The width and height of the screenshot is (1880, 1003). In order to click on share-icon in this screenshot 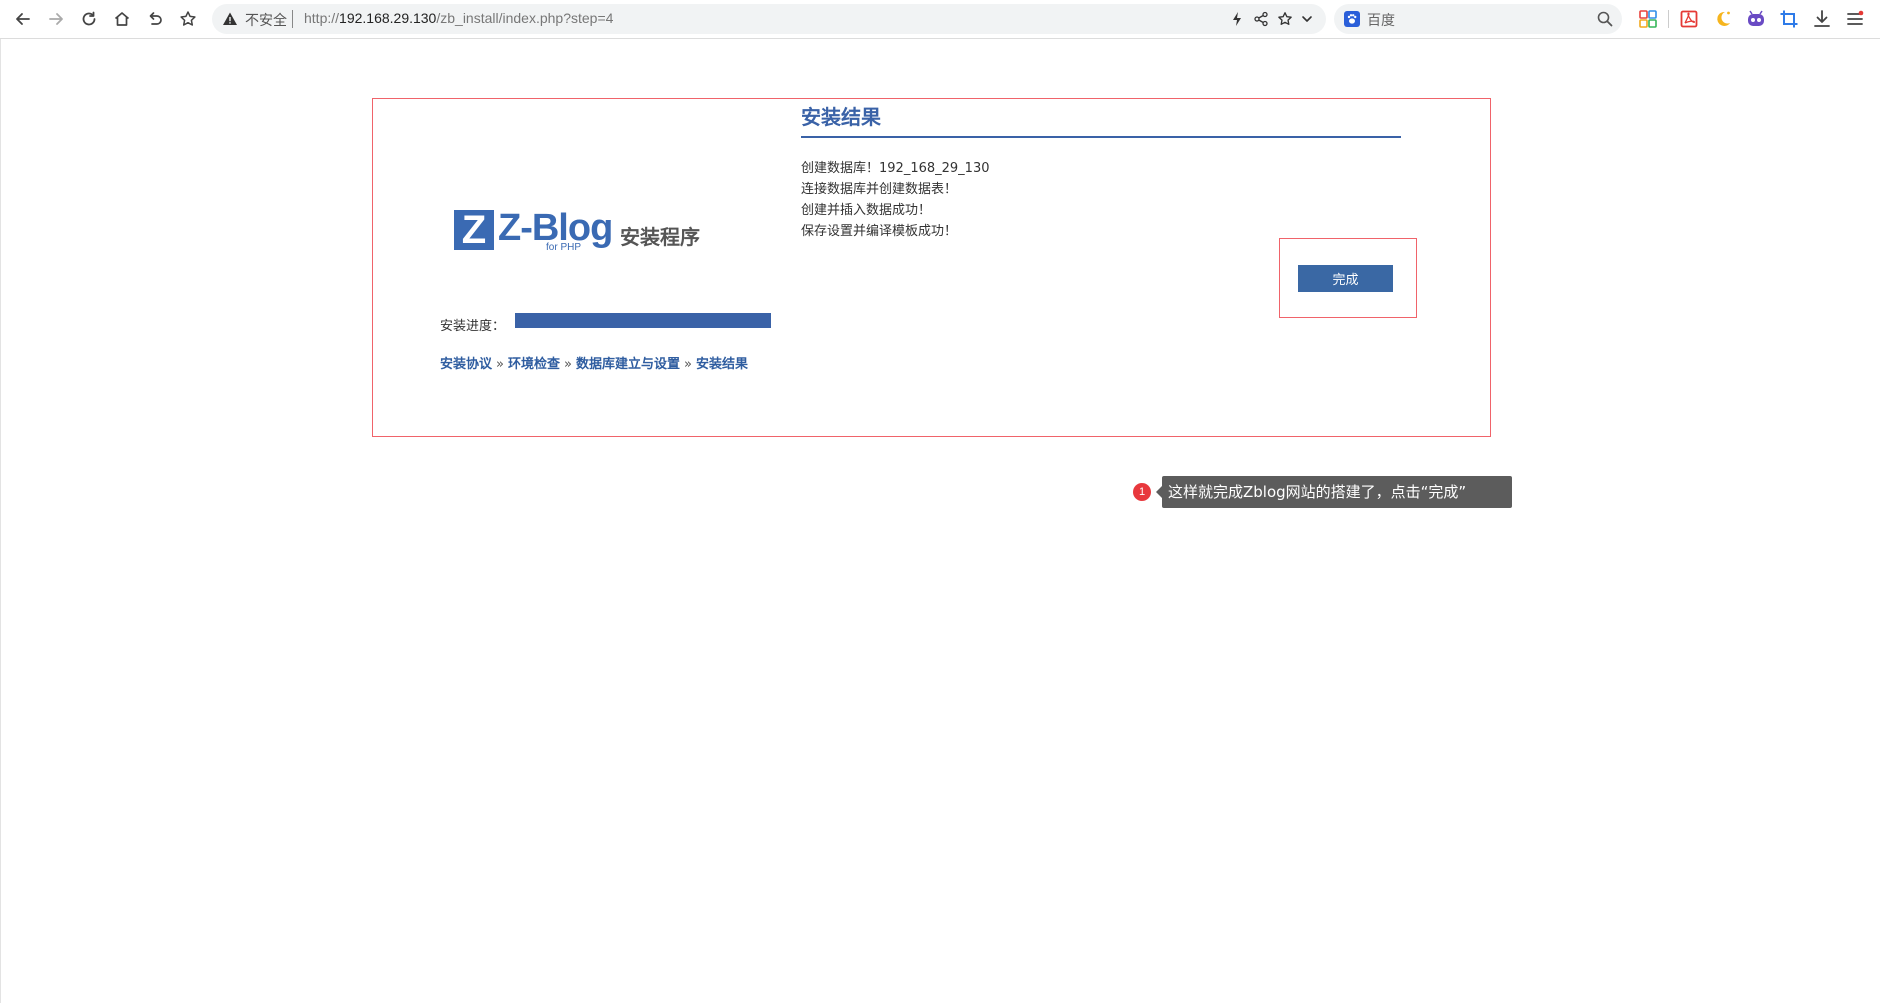, I will do `click(1261, 19)`.